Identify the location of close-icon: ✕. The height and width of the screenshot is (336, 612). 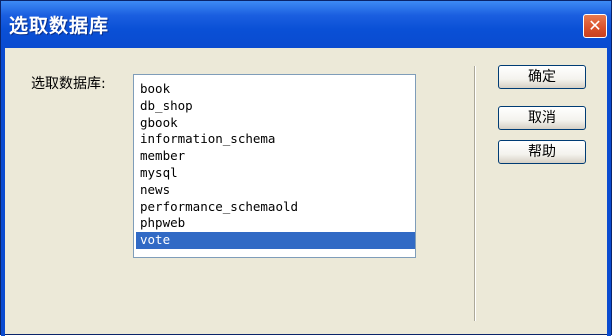
(595, 25).